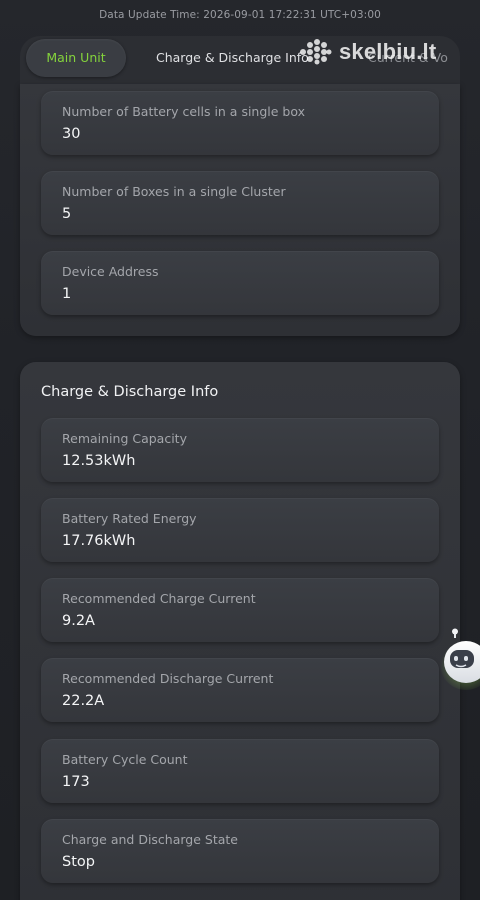 The width and height of the screenshot is (480, 900). Describe the element at coordinates (110, 271) in the screenshot. I see `field-label: Device Address` at that location.